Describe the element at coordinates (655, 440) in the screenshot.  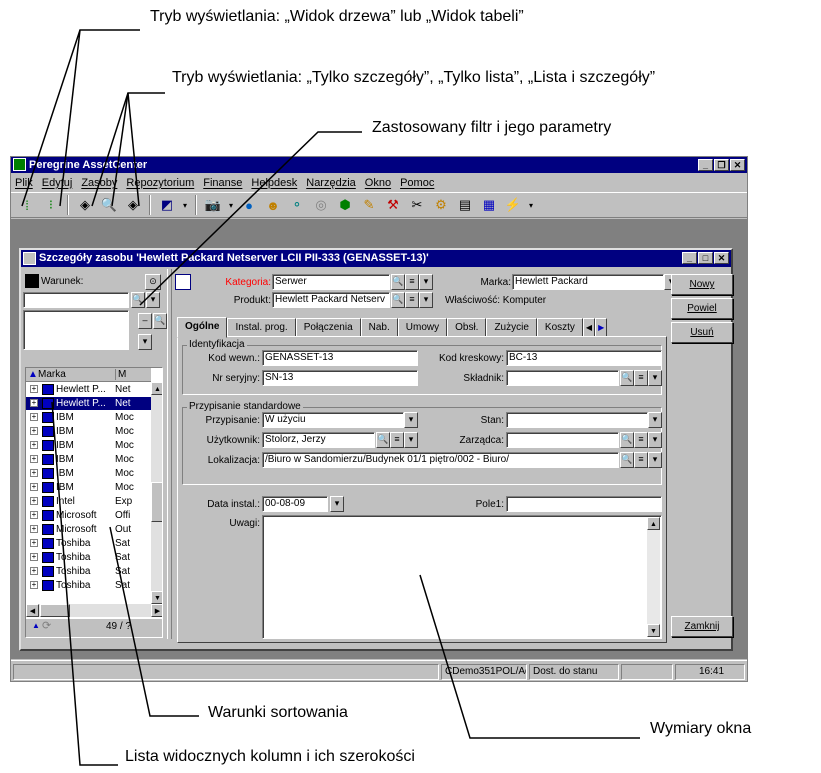
I see `zarzadca-dropdown-icon: ▾` at that location.